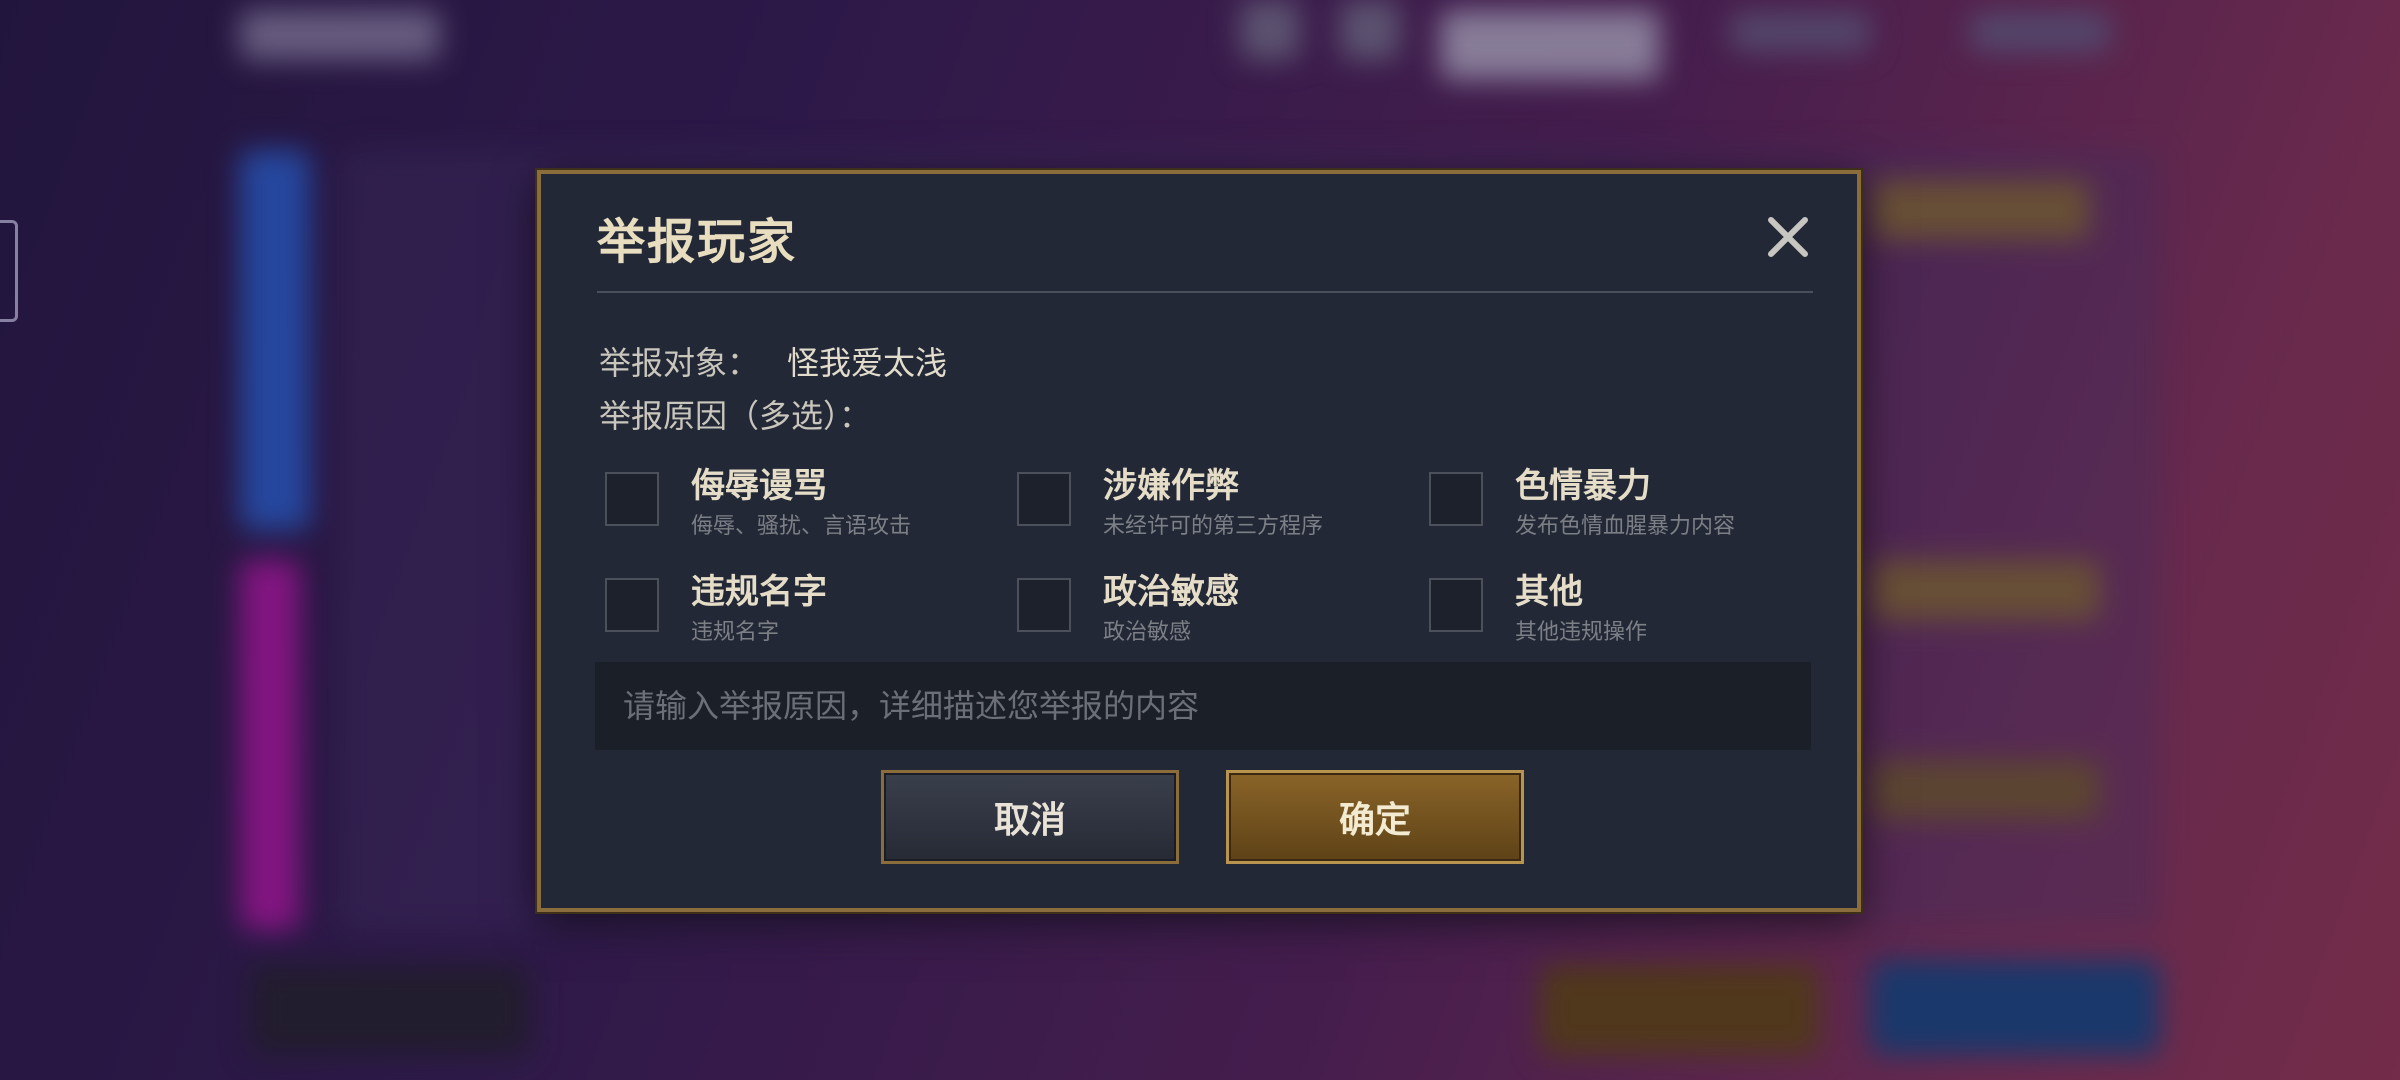 This screenshot has width=2400, height=1080. What do you see at coordinates (759, 486) in the screenshot?
I see `option-title: 侮辱谩骂` at bounding box center [759, 486].